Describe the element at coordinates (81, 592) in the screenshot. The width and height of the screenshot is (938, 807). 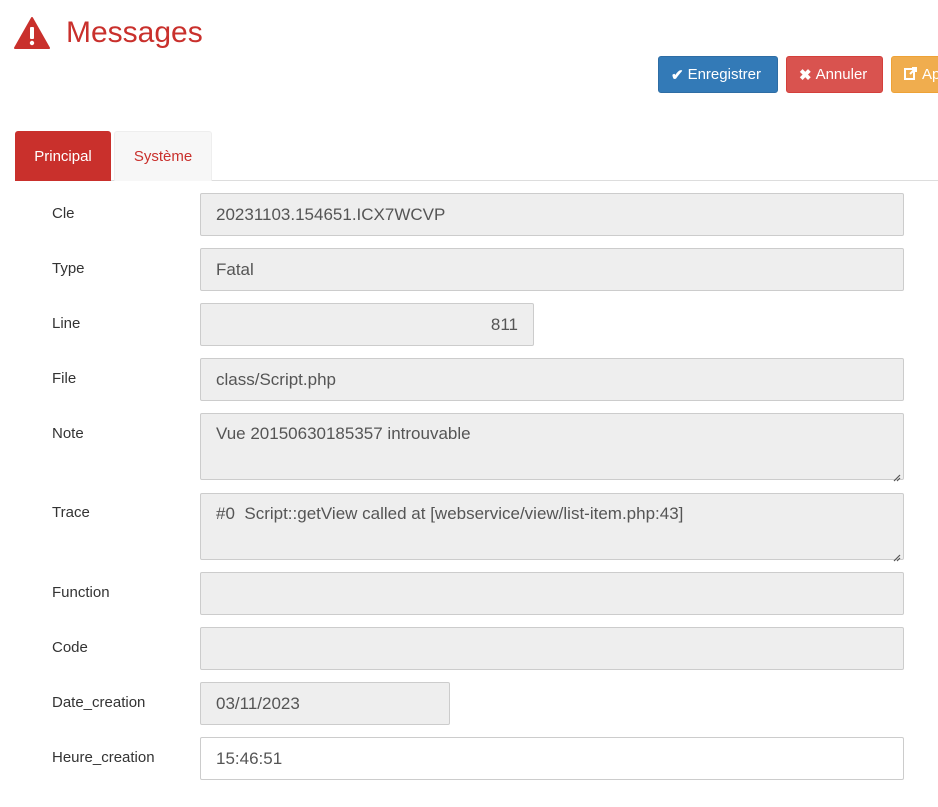
I see `function-label: Function` at that location.